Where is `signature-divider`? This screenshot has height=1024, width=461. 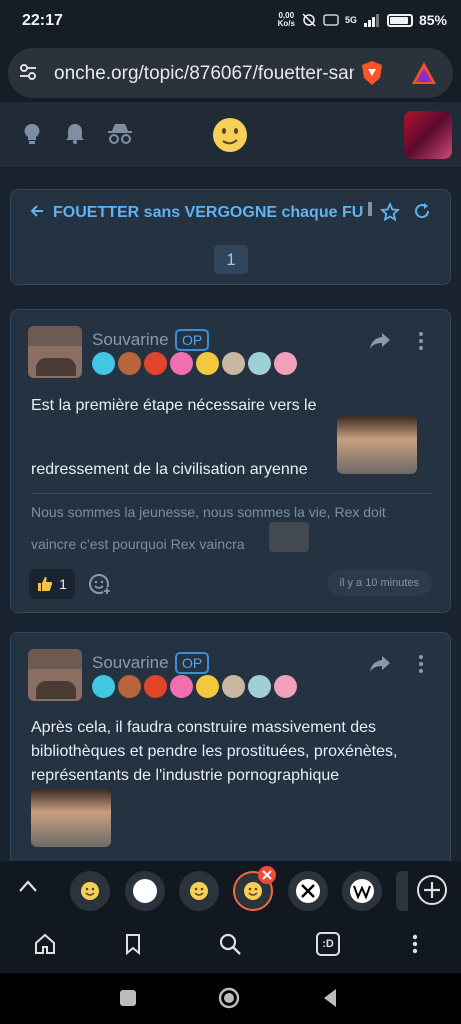
signature-divider is located at coordinates (232, 493).